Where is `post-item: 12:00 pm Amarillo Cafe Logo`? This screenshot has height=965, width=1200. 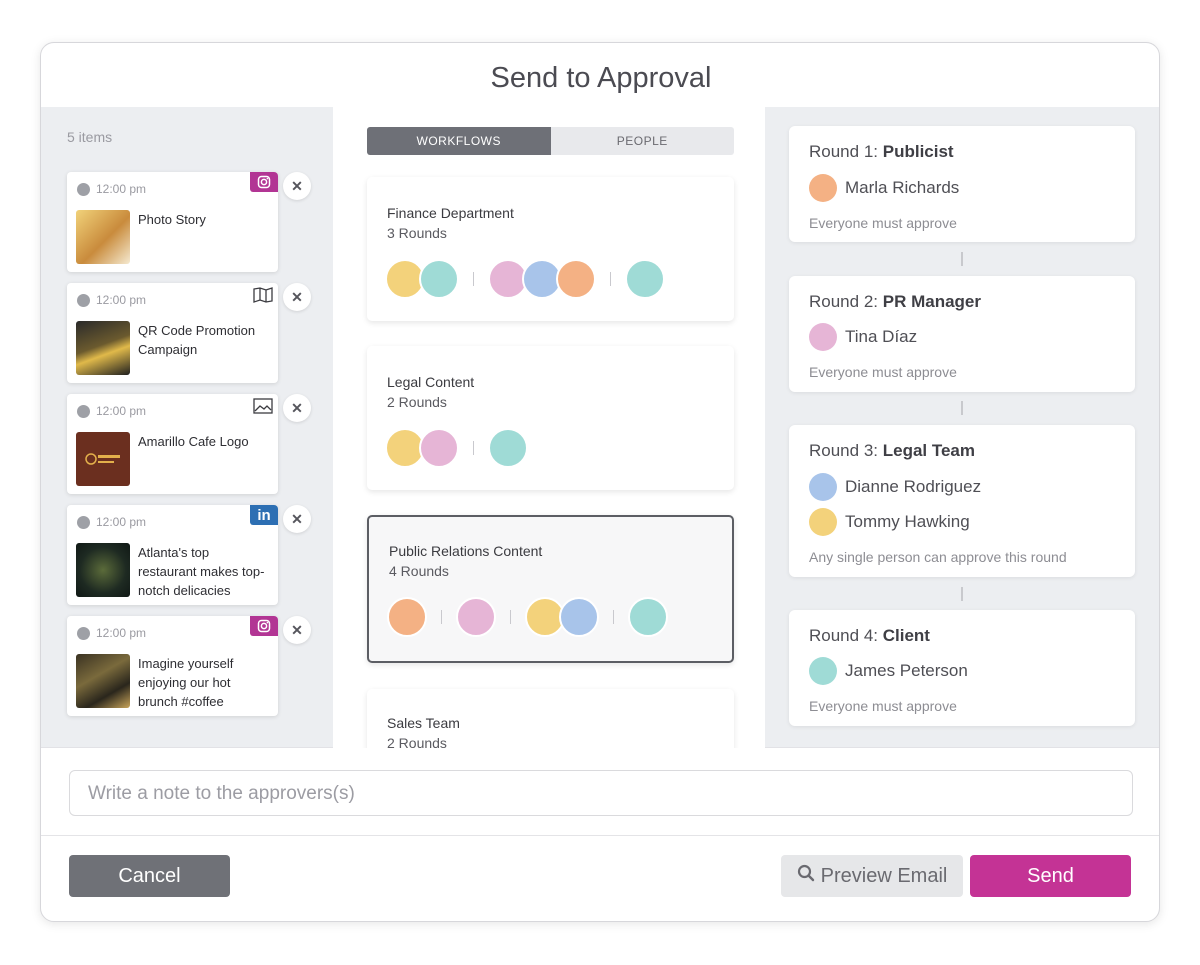 post-item: 12:00 pm Amarillo Cafe Logo is located at coordinates (172, 444).